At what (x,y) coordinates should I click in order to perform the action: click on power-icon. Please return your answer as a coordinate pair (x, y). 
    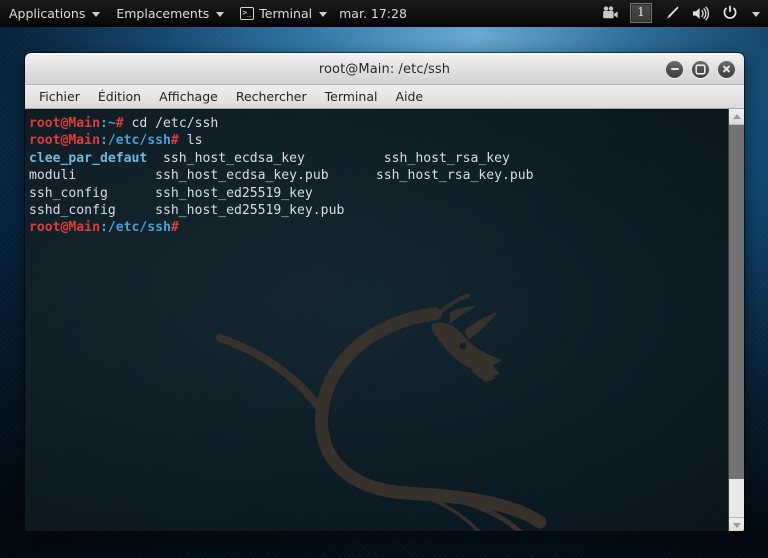
    Looking at the image, I should click on (730, 12).